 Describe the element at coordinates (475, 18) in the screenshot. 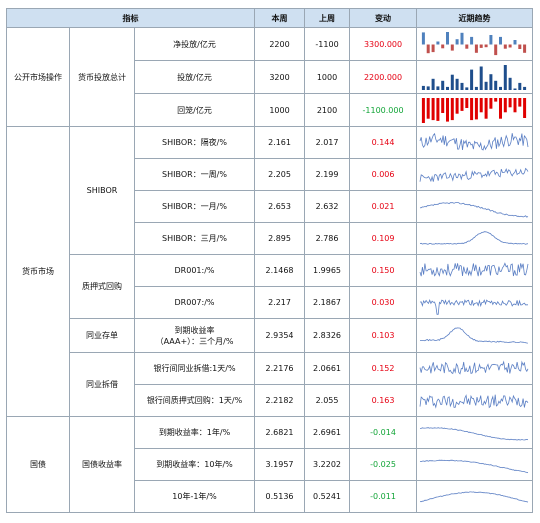

I see `header-trend: 近期趋势` at that location.